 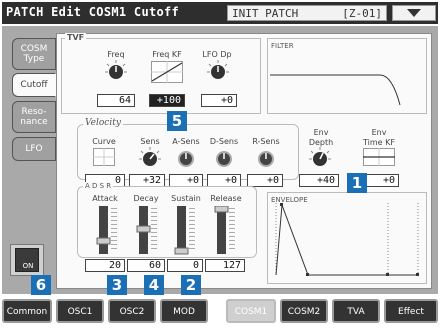 I want to click on on-label: ON, so click(x=28, y=266).